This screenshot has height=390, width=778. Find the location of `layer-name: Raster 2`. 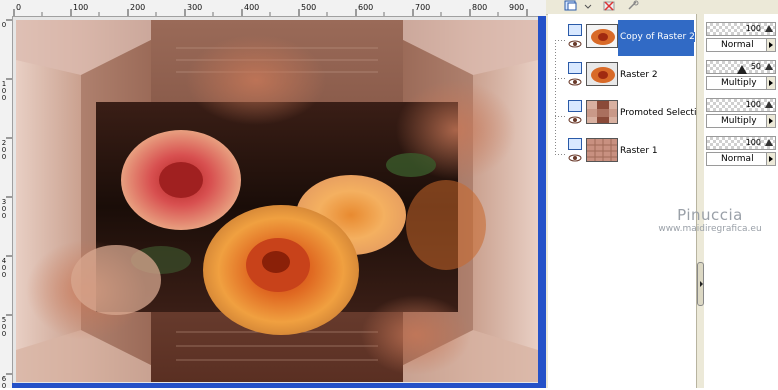

layer-name: Raster 2 is located at coordinates (639, 75).